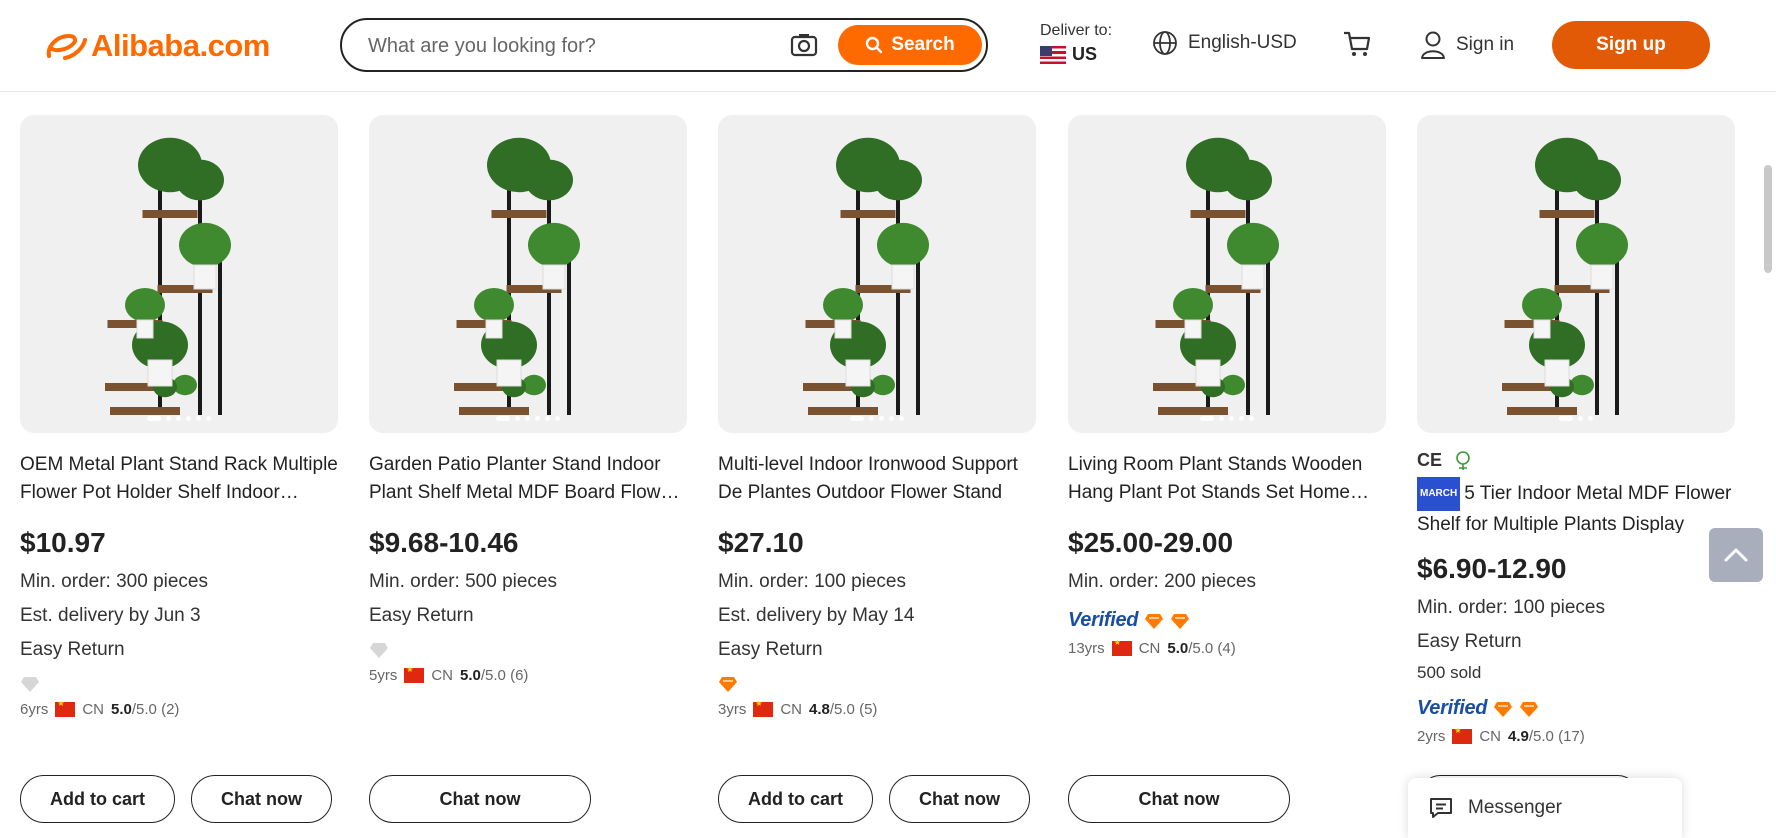 The height and width of the screenshot is (838, 1776). Describe the element at coordinates (66, 46) in the screenshot. I see `alibaba-logo-icon` at that location.